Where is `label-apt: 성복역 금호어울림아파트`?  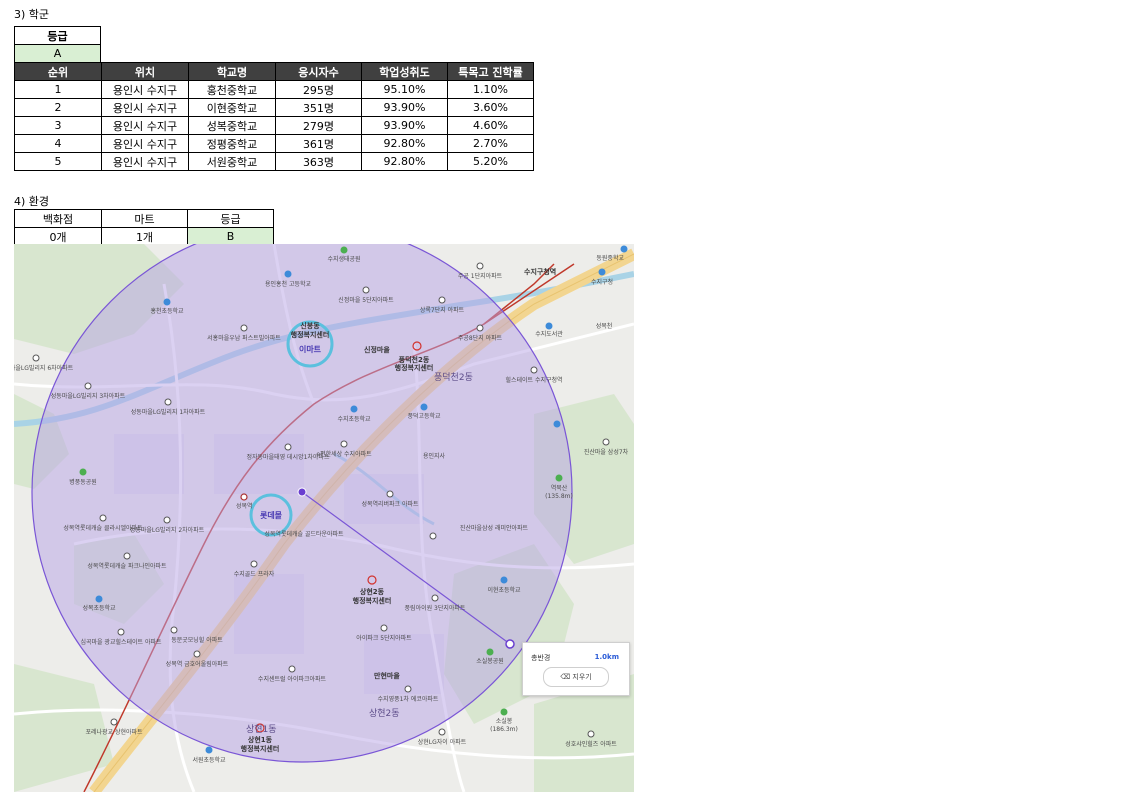 label-apt: 성복역 금호어울림아파트 is located at coordinates (197, 664).